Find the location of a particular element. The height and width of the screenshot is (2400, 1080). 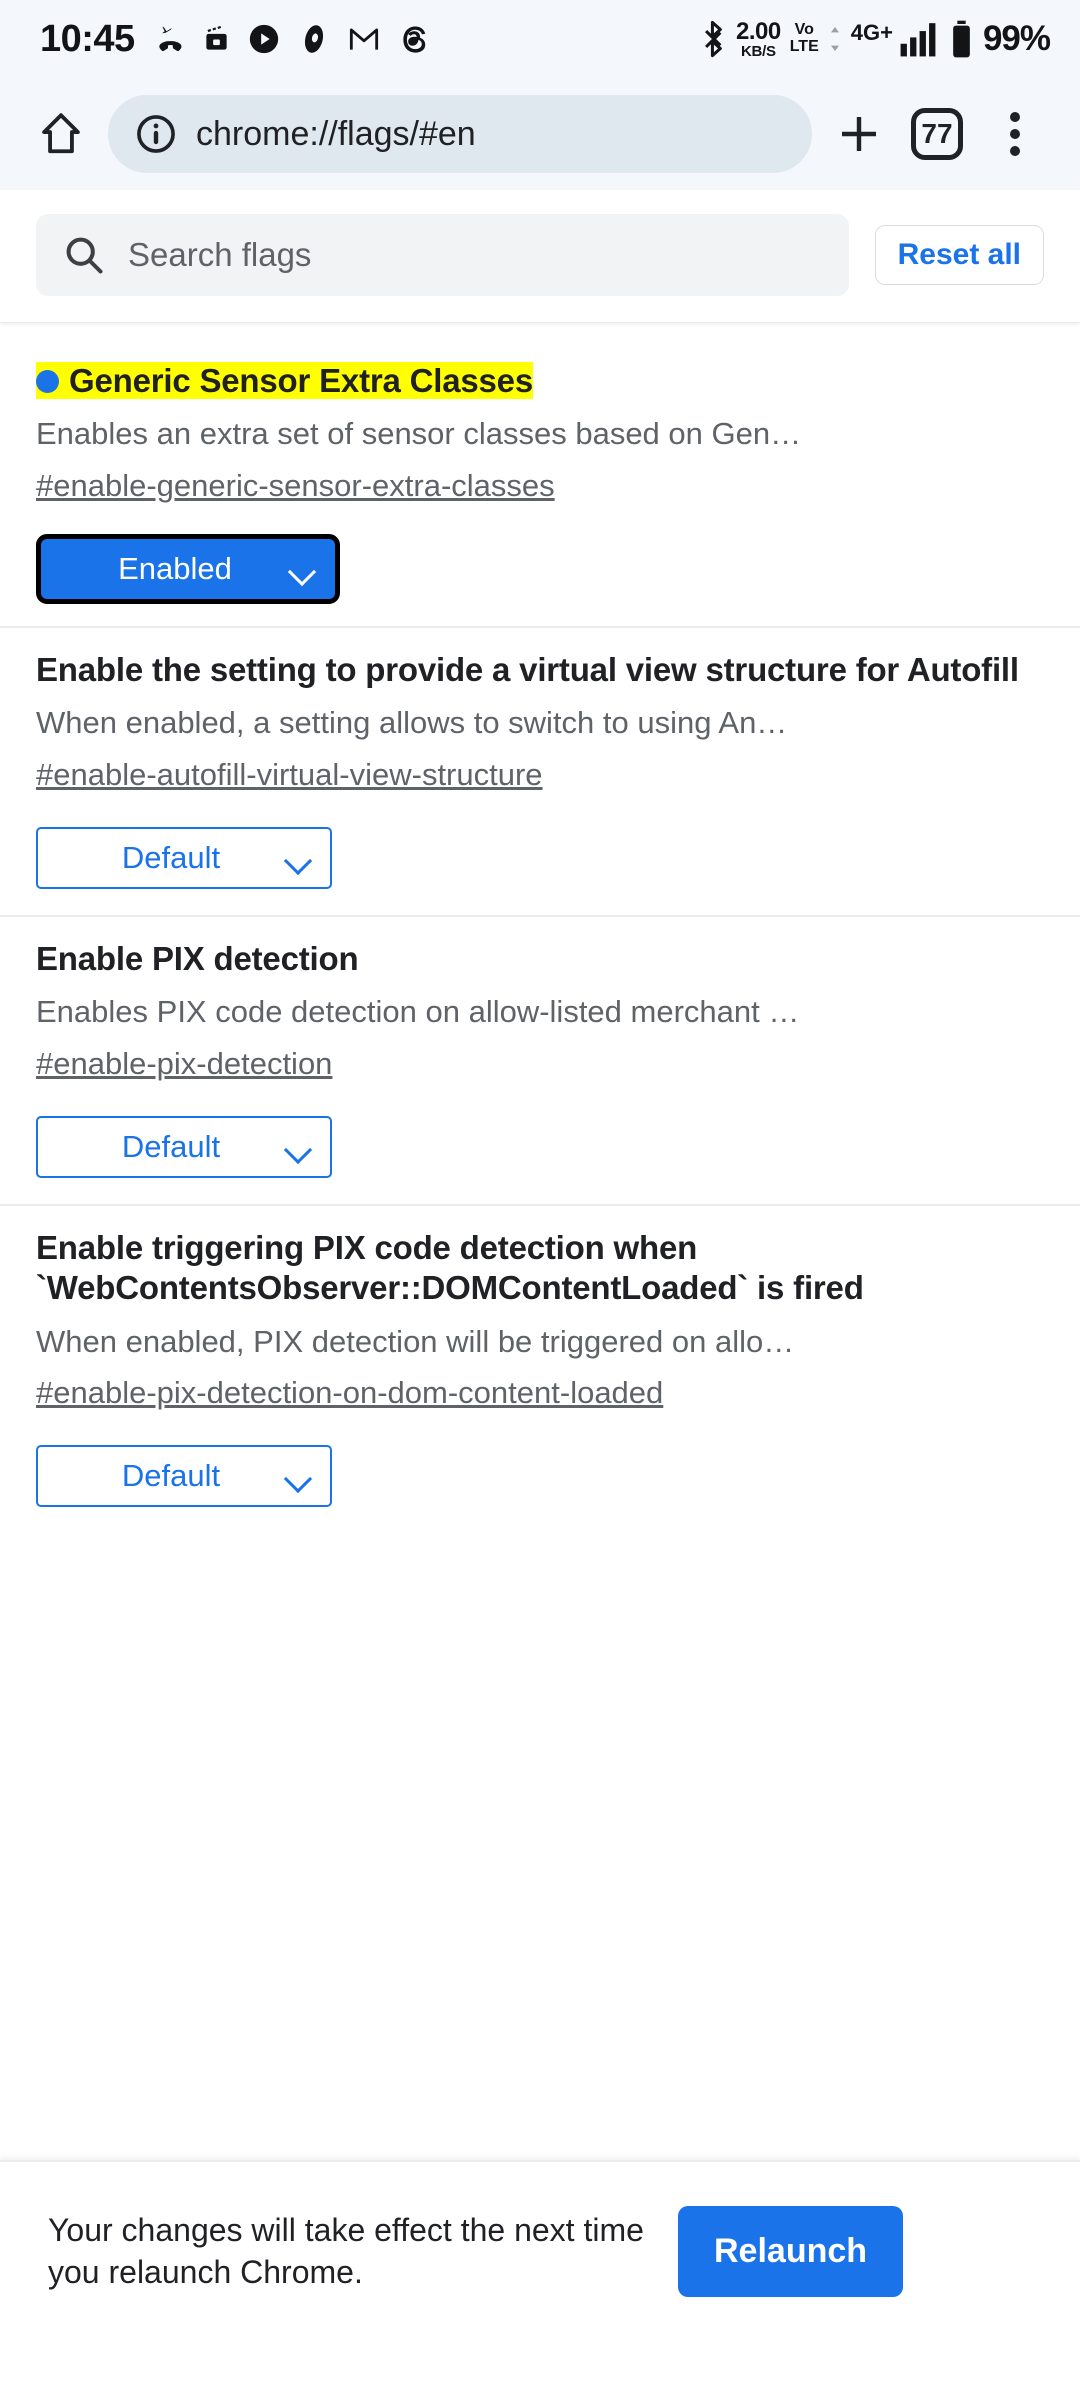

flag-title-row: Generic Sensor Extra Classes is located at coordinates (540, 381).